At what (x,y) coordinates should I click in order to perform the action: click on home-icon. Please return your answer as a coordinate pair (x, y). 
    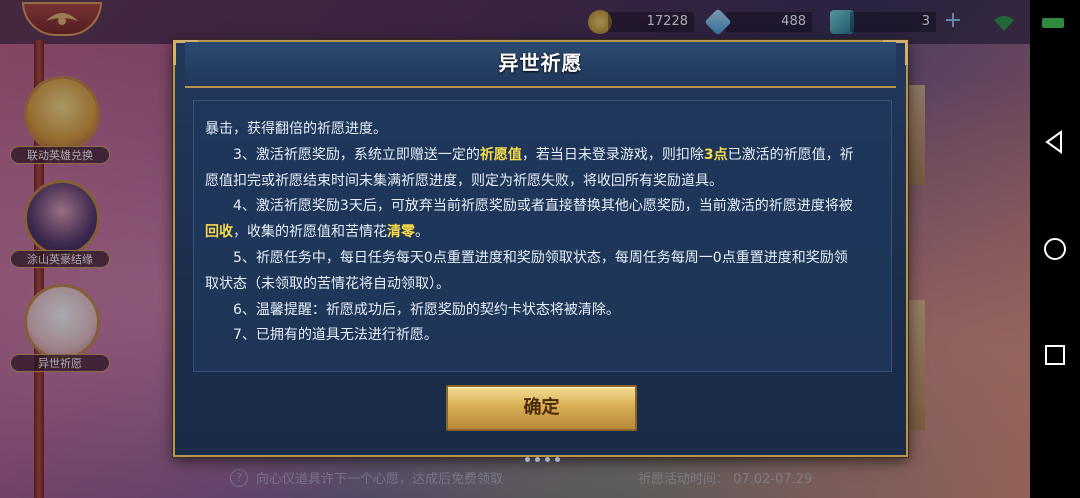
    Looking at the image, I should click on (1055, 249).